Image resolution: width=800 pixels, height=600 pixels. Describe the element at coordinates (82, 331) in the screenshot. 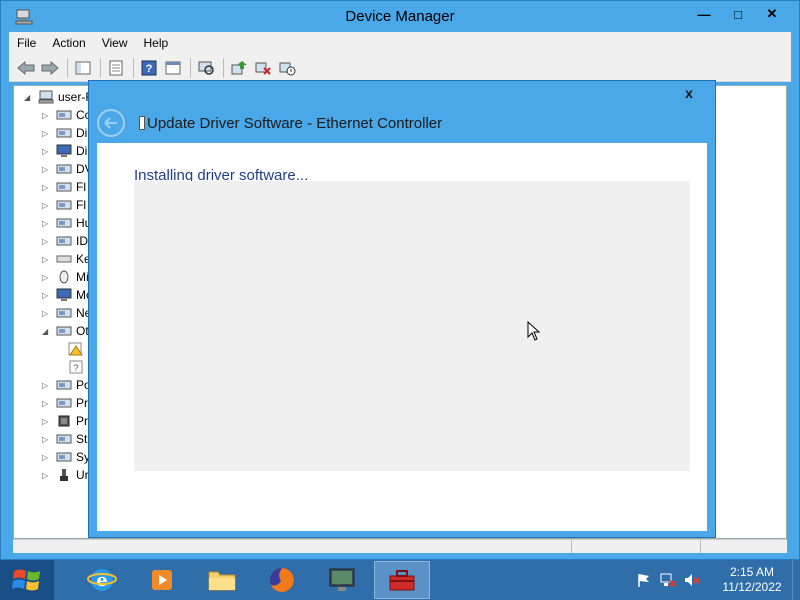

I see `tree-item-label: Ot` at that location.